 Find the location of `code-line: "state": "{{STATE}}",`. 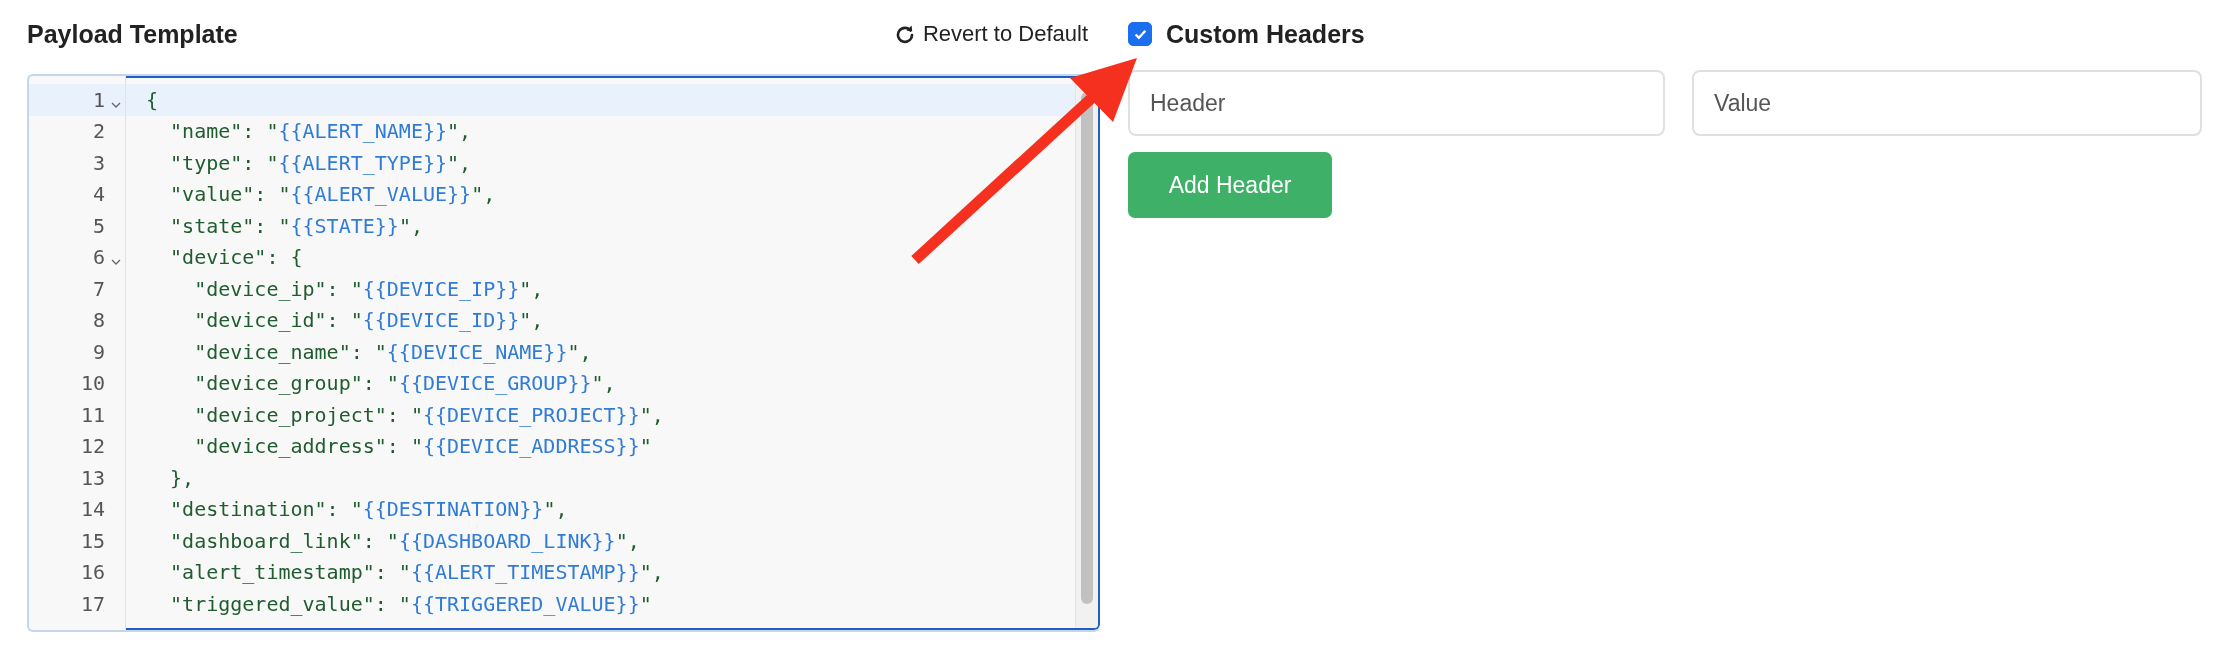

code-line: "state": "{{STATE}}", is located at coordinates (296, 225).